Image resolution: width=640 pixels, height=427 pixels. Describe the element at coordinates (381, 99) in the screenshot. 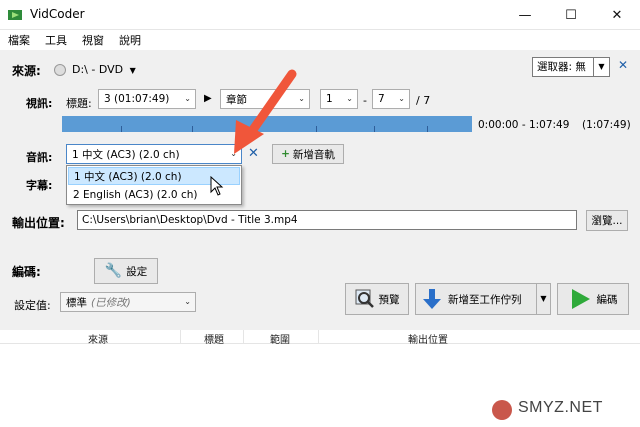

I see `chapter-end-value: 7` at that location.